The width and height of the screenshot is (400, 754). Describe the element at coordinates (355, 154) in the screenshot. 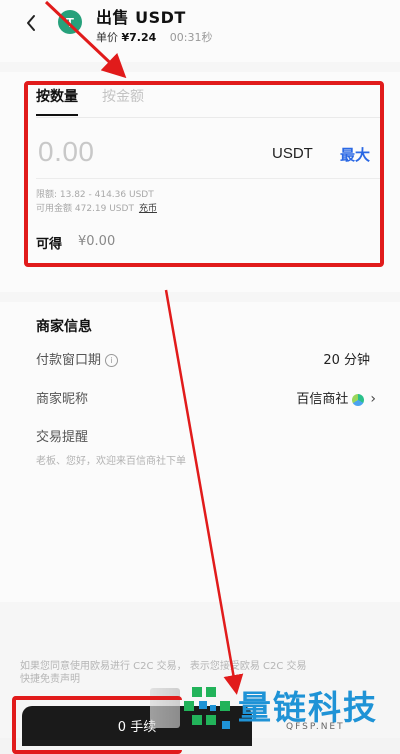

I see `max-button: 最大` at that location.